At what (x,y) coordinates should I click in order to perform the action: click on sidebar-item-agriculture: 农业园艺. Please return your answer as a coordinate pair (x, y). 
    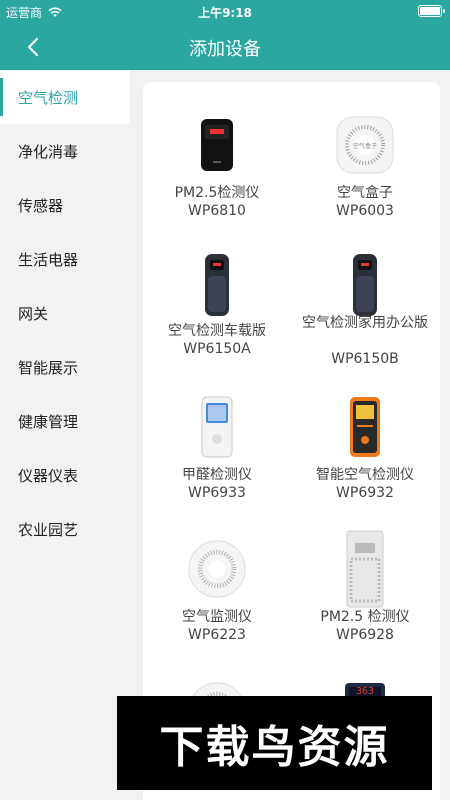
    Looking at the image, I should click on (65, 529).